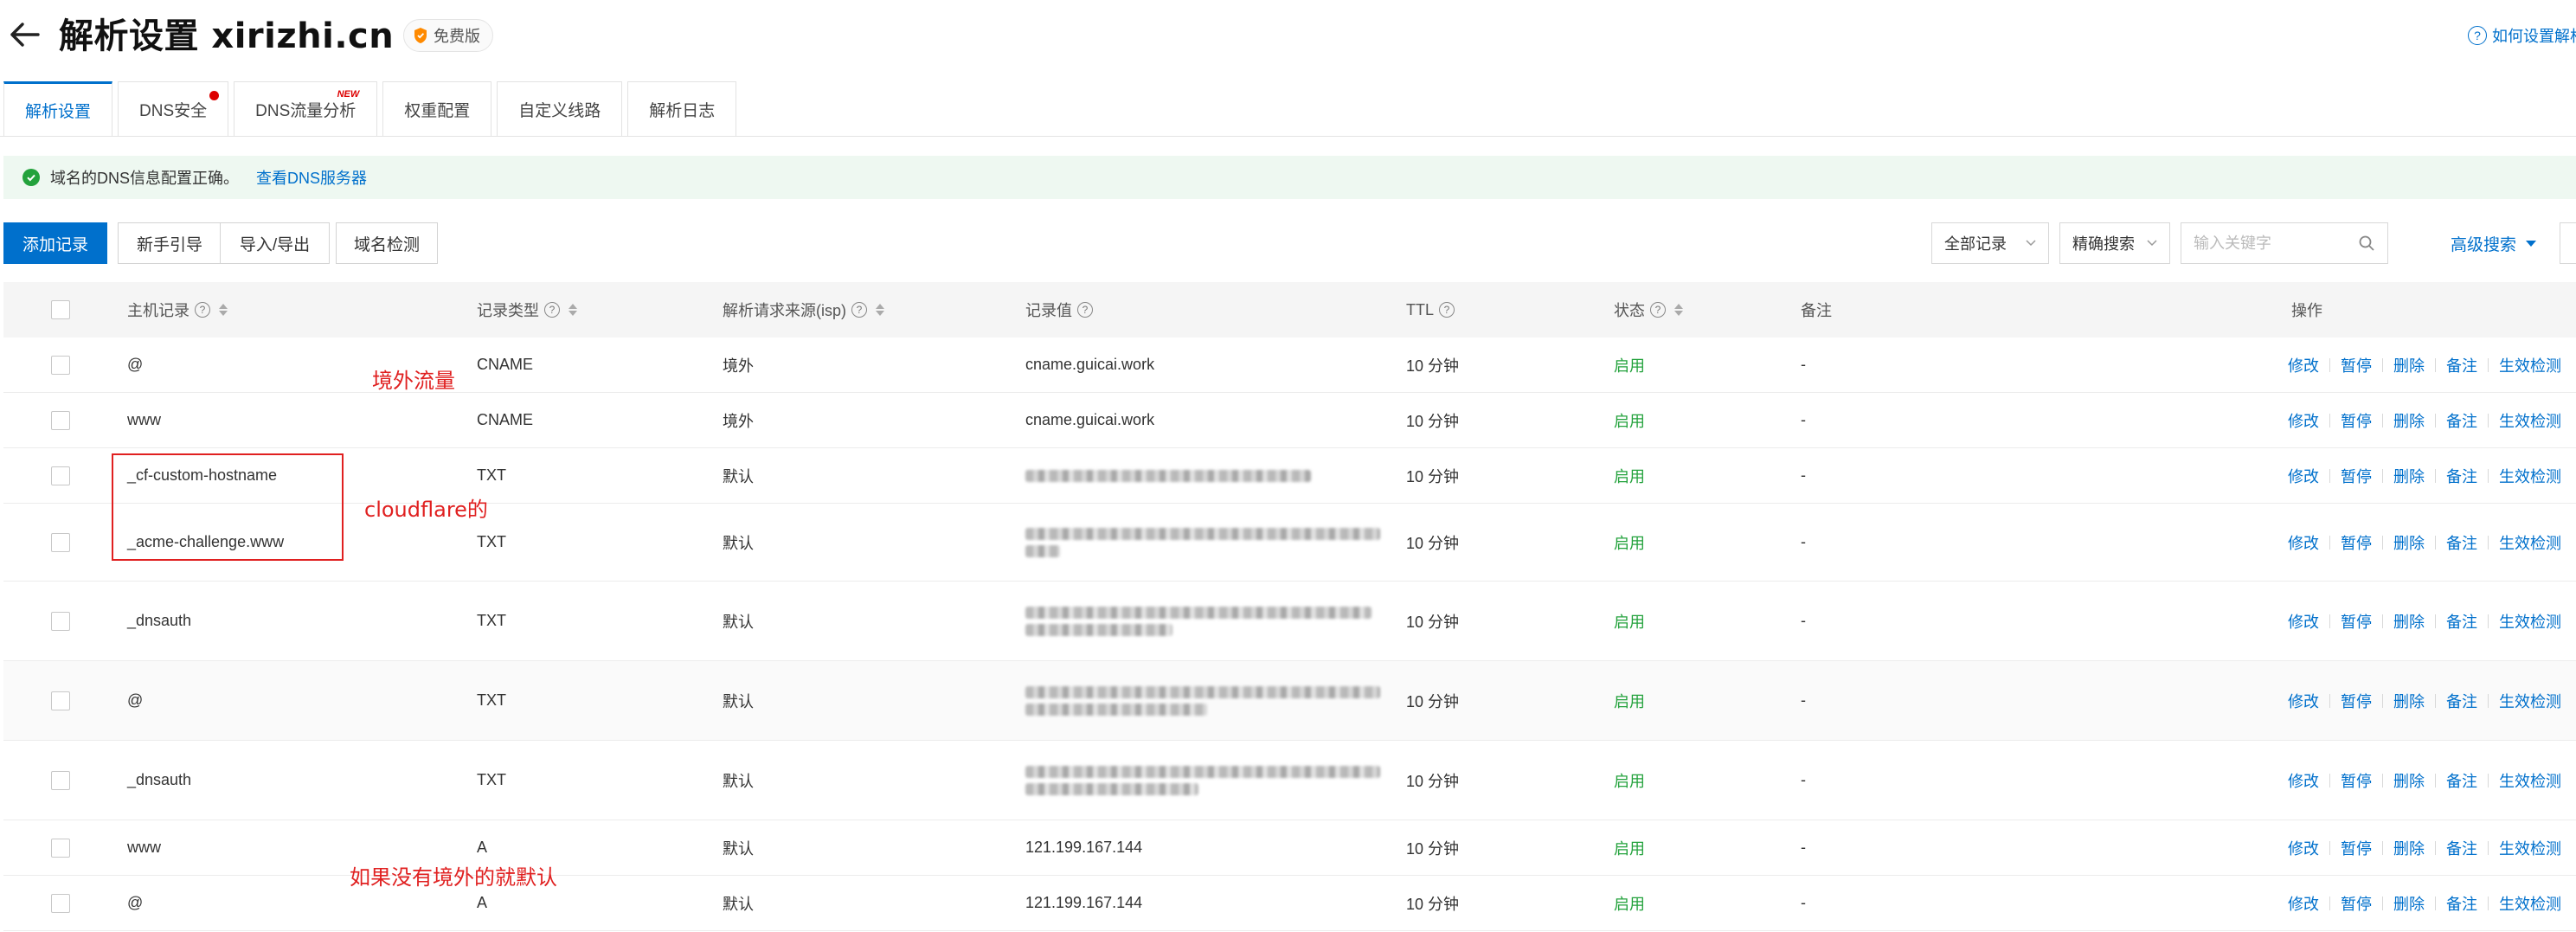  Describe the element at coordinates (1168, 476) in the screenshot. I see `value-cell-redacted` at that location.